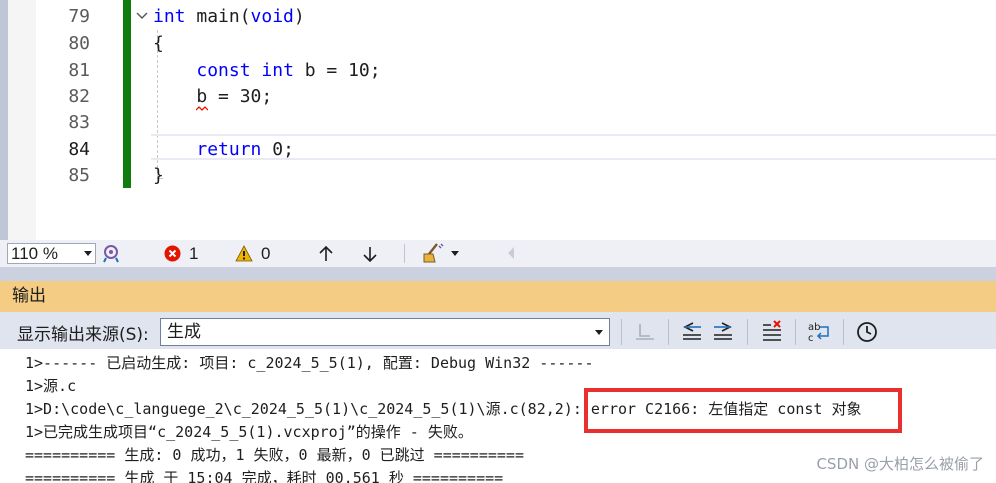 This screenshot has height=483, width=996. I want to click on go-to-error-icon, so click(645, 332).